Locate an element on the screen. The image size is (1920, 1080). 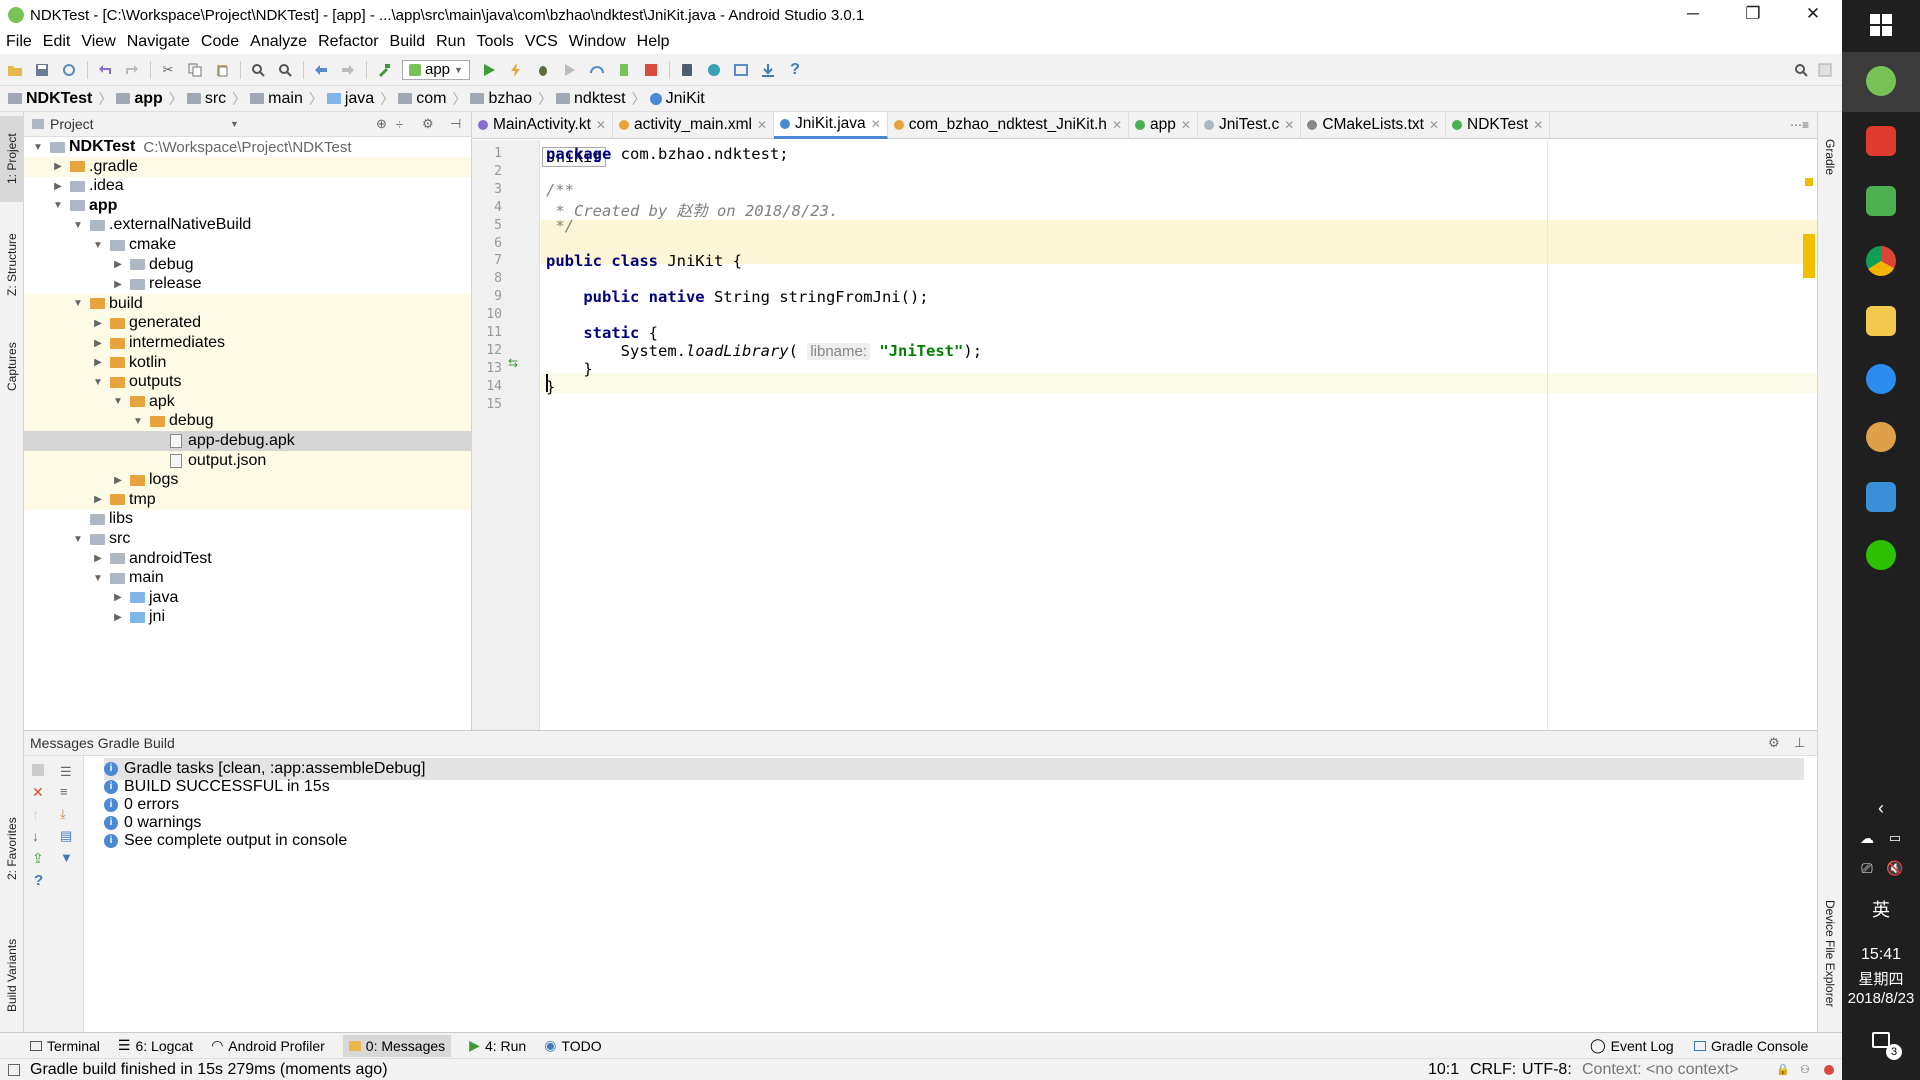
tree-item: ▼ debug is located at coordinates (247, 421).